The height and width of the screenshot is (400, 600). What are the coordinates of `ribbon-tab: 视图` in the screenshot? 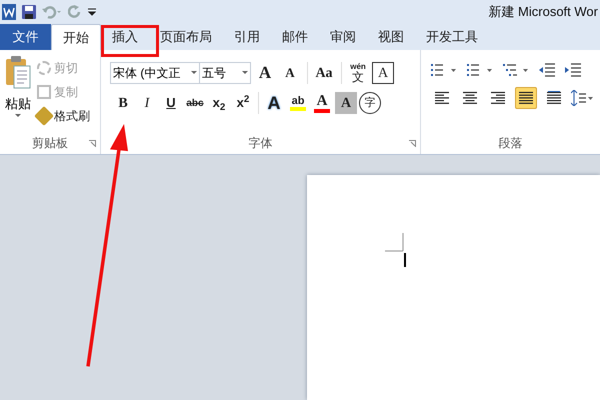 It's located at (391, 37).